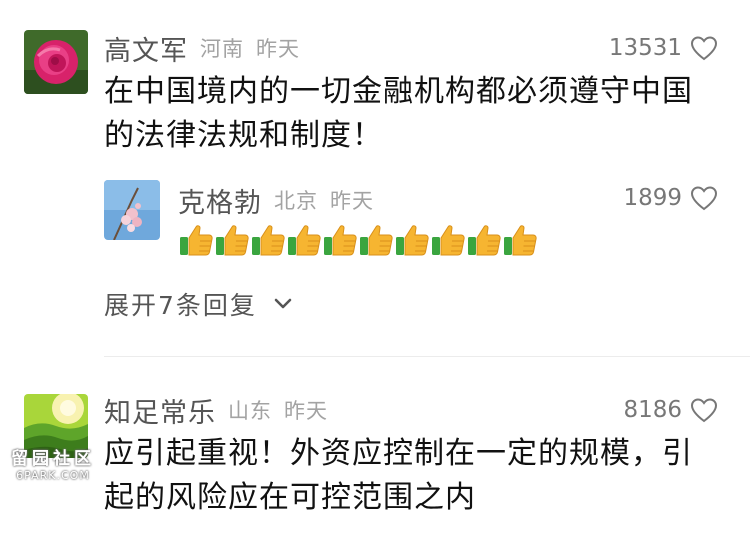  I want to click on reply-header: 克格勃 北京 昨天, so click(276, 200).